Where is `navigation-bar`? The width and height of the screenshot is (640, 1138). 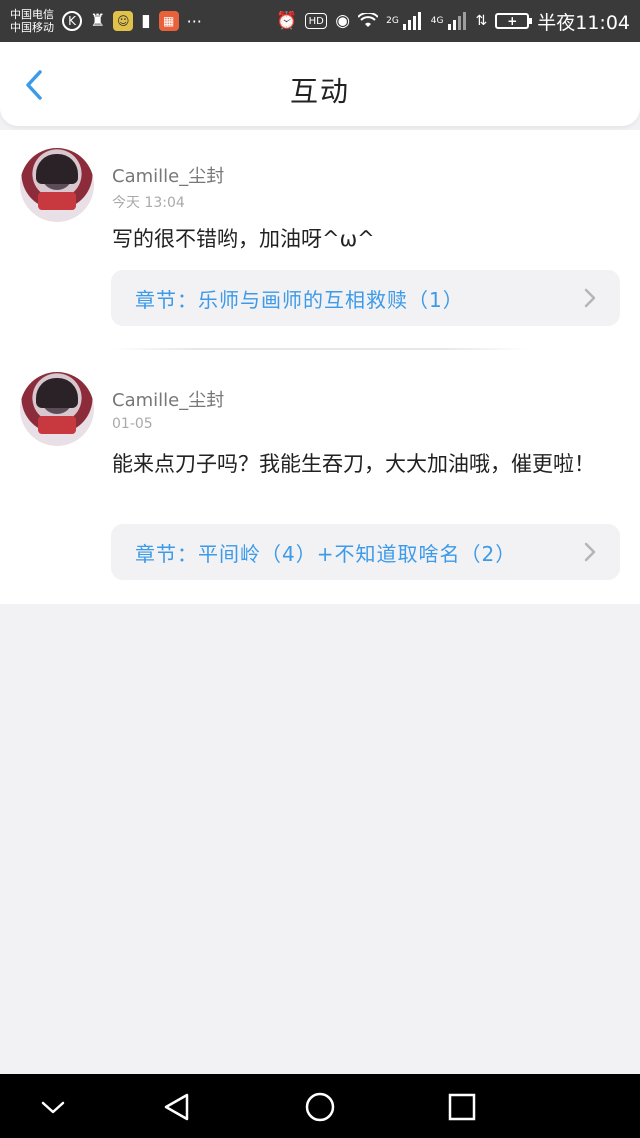
navigation-bar is located at coordinates (320, 1106).